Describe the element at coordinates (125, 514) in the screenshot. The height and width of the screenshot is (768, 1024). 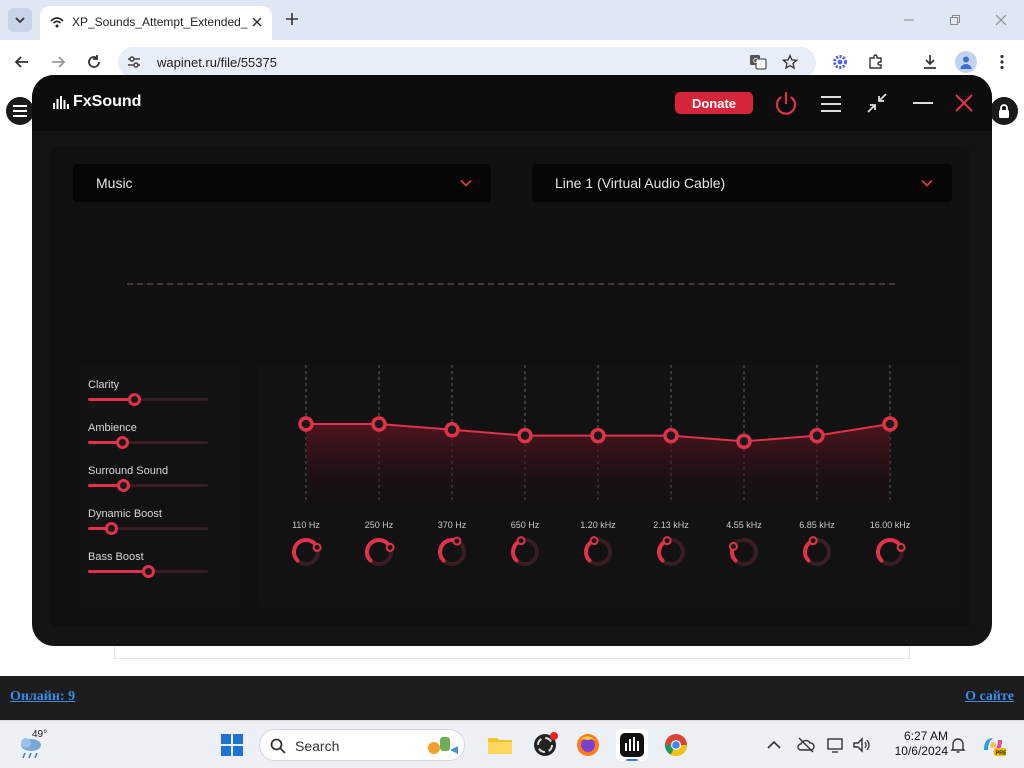
I see `effect-label: Dynamic Boost` at that location.